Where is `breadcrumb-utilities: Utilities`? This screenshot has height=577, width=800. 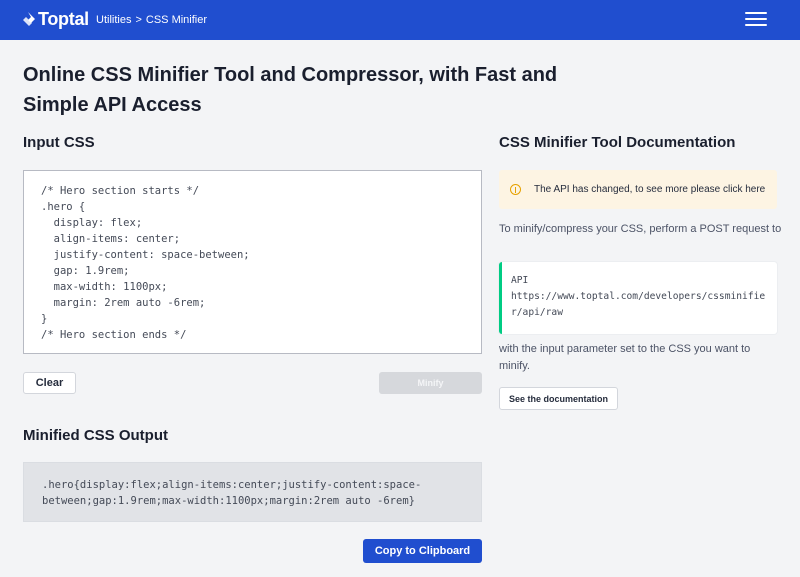
breadcrumb-utilities: Utilities is located at coordinates (113, 20).